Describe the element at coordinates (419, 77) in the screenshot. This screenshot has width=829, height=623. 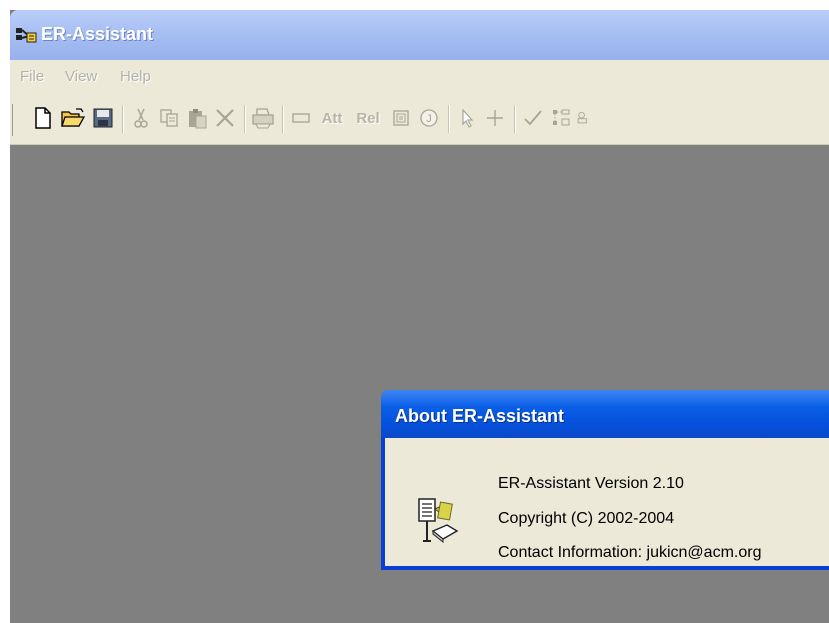
I see `menu-bar: File View Help` at that location.